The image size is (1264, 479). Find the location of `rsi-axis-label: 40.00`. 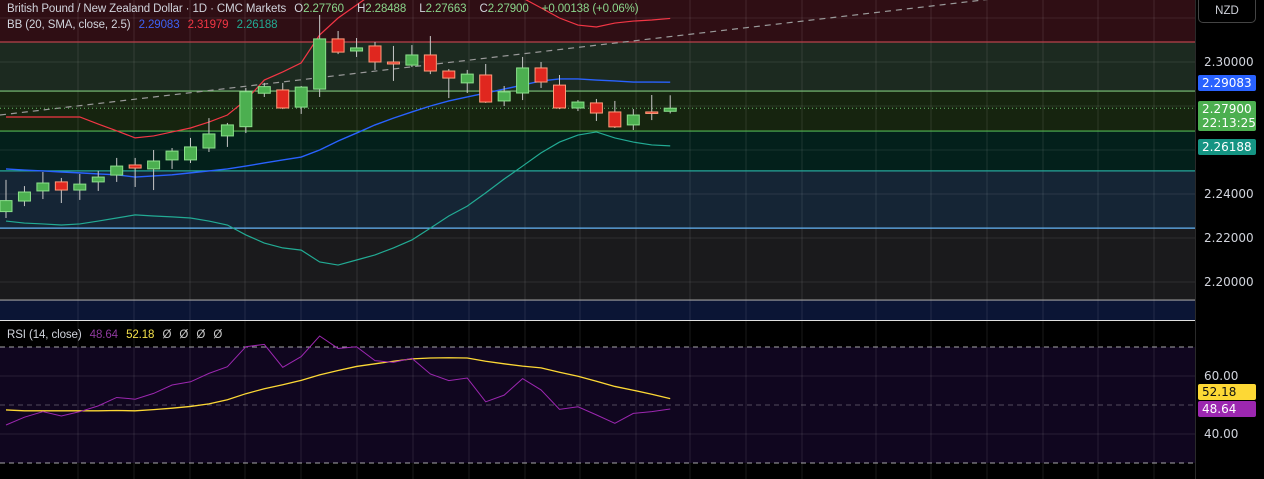

rsi-axis-label: 40.00 is located at coordinates (1221, 434).